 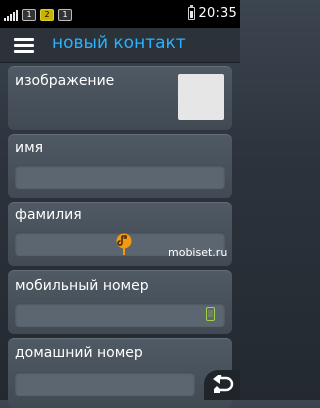 What do you see at coordinates (79, 353) in the screenshot?
I see `home-number-label: домашний номер` at bounding box center [79, 353].